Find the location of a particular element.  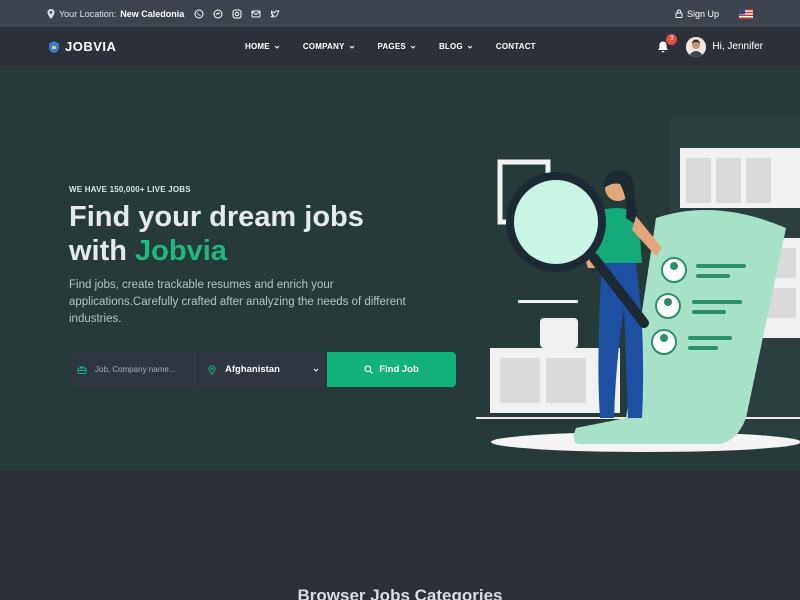

location-info: Your Location: New Caledonia is located at coordinates (115, 13).